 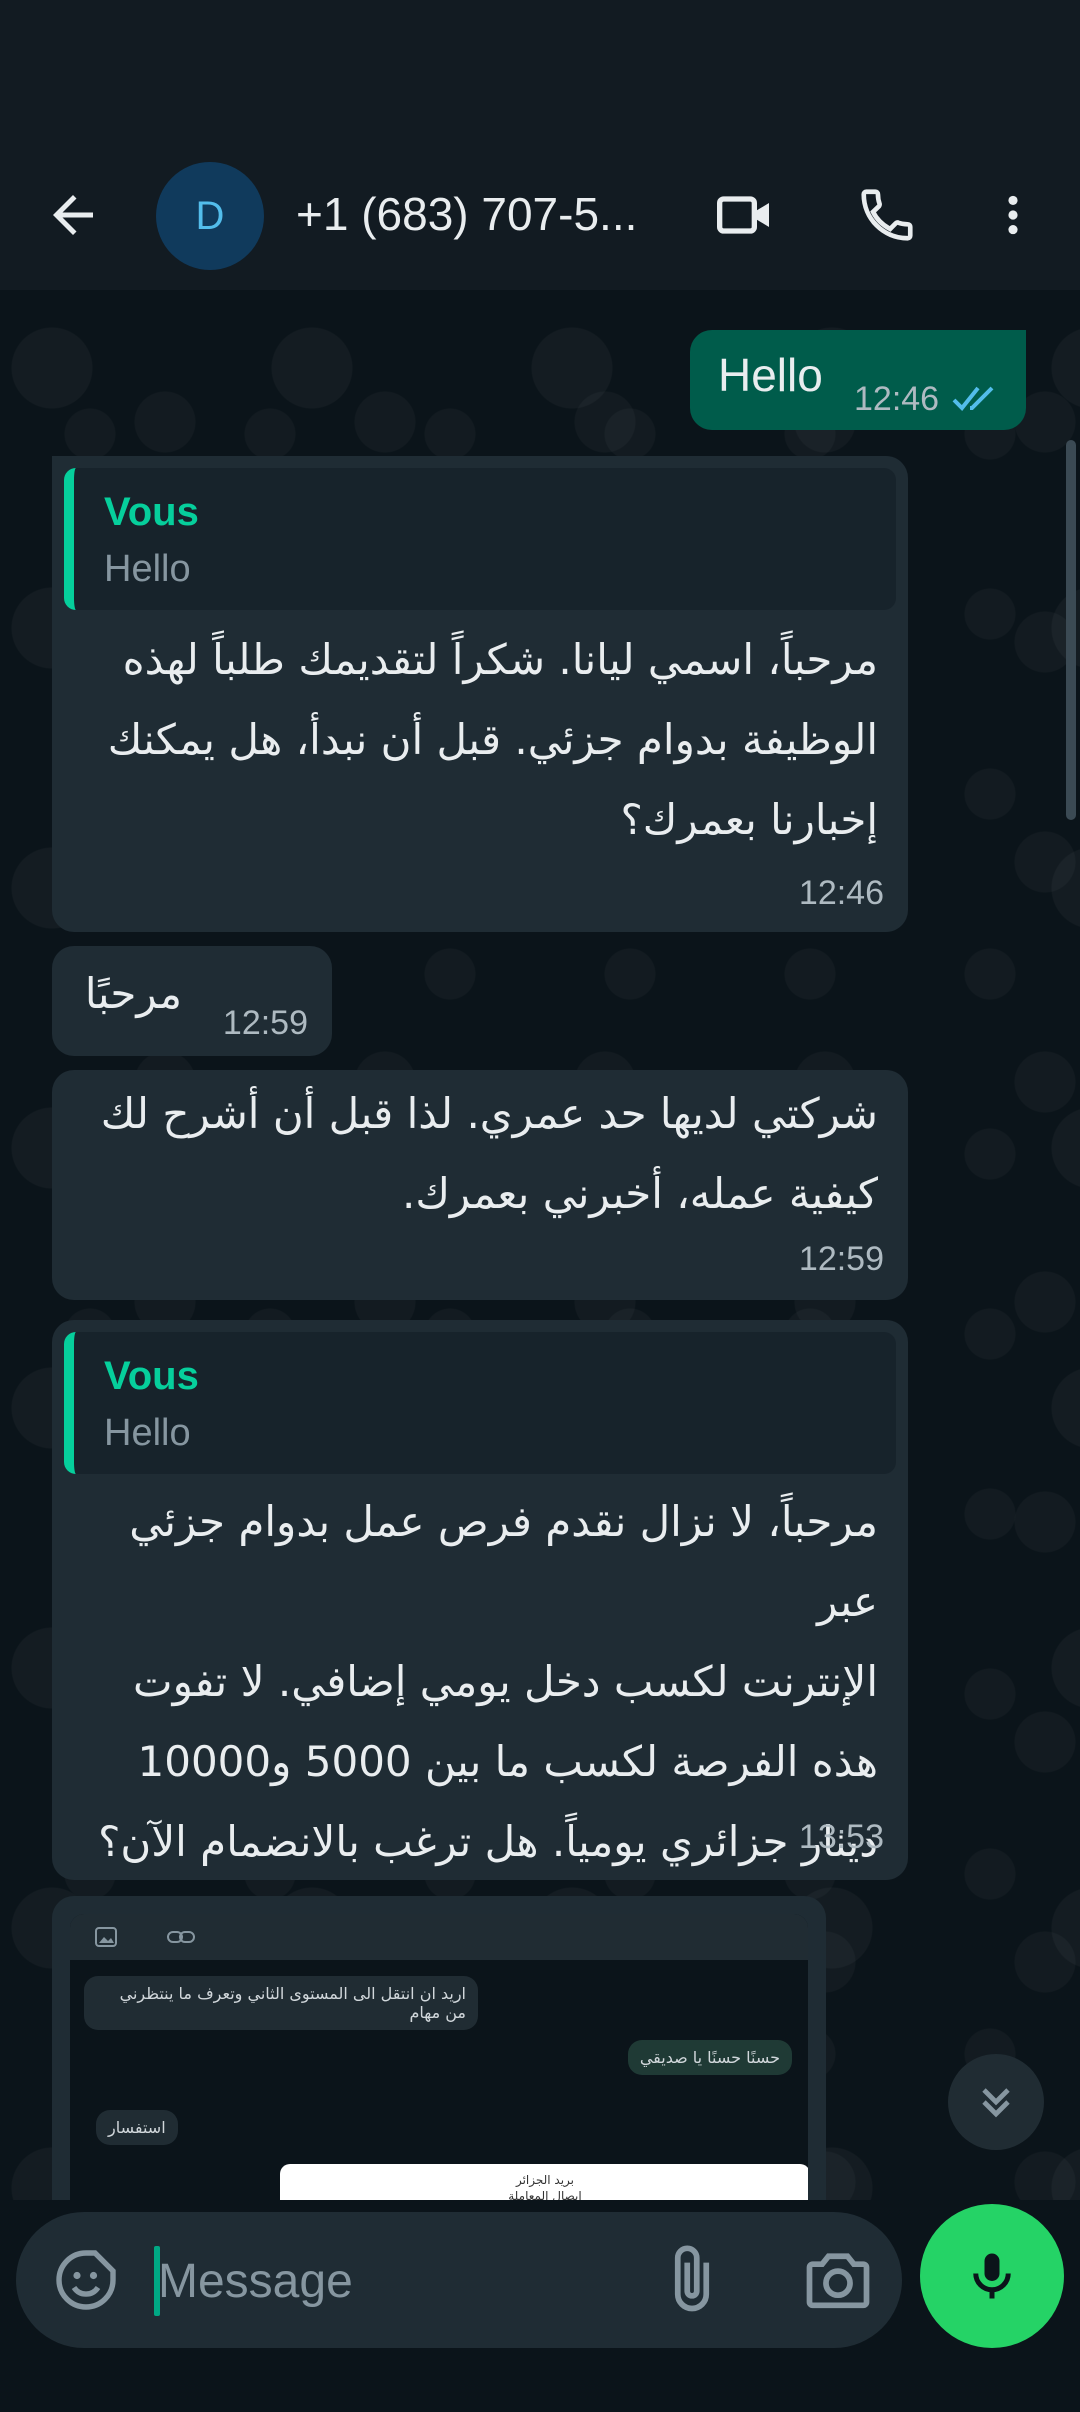 I want to click on message-line: هذه الفرصة لكسب ما بين 5000 و10000, so click(x=508, y=1761).